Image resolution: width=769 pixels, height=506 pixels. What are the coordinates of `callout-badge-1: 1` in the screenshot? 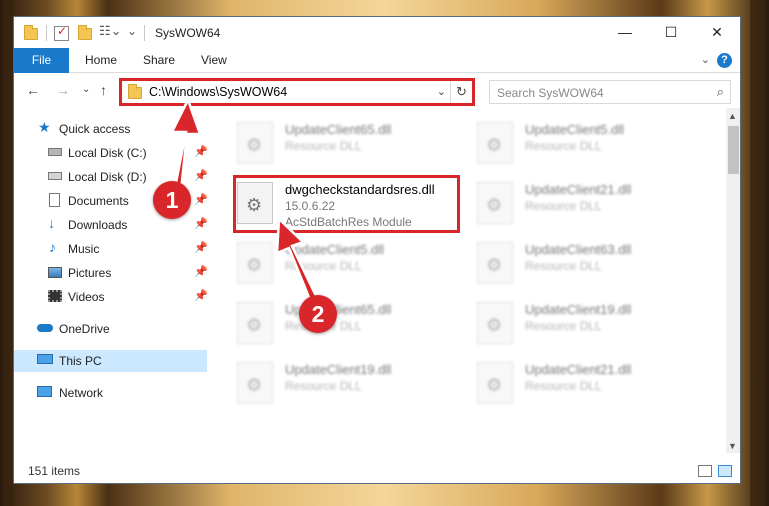 It's located at (172, 200).